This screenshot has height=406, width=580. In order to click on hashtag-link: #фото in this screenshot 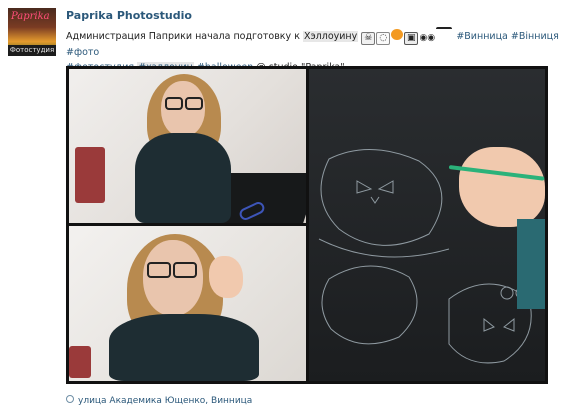, I will do `click(82, 52)`.